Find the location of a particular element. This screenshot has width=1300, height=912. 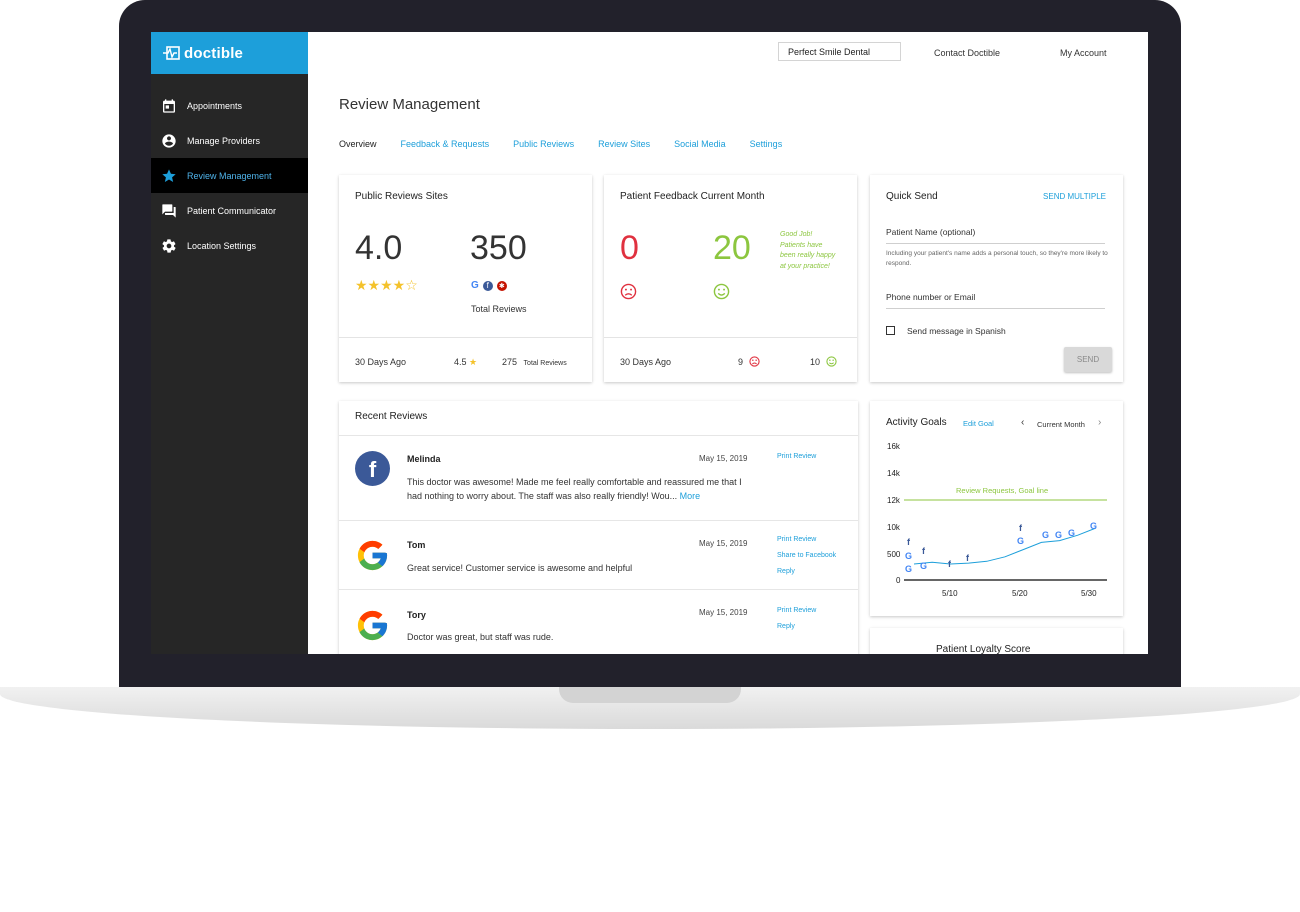

sidebar-item-patient-communicator: Patient Communicator is located at coordinates (229, 210).